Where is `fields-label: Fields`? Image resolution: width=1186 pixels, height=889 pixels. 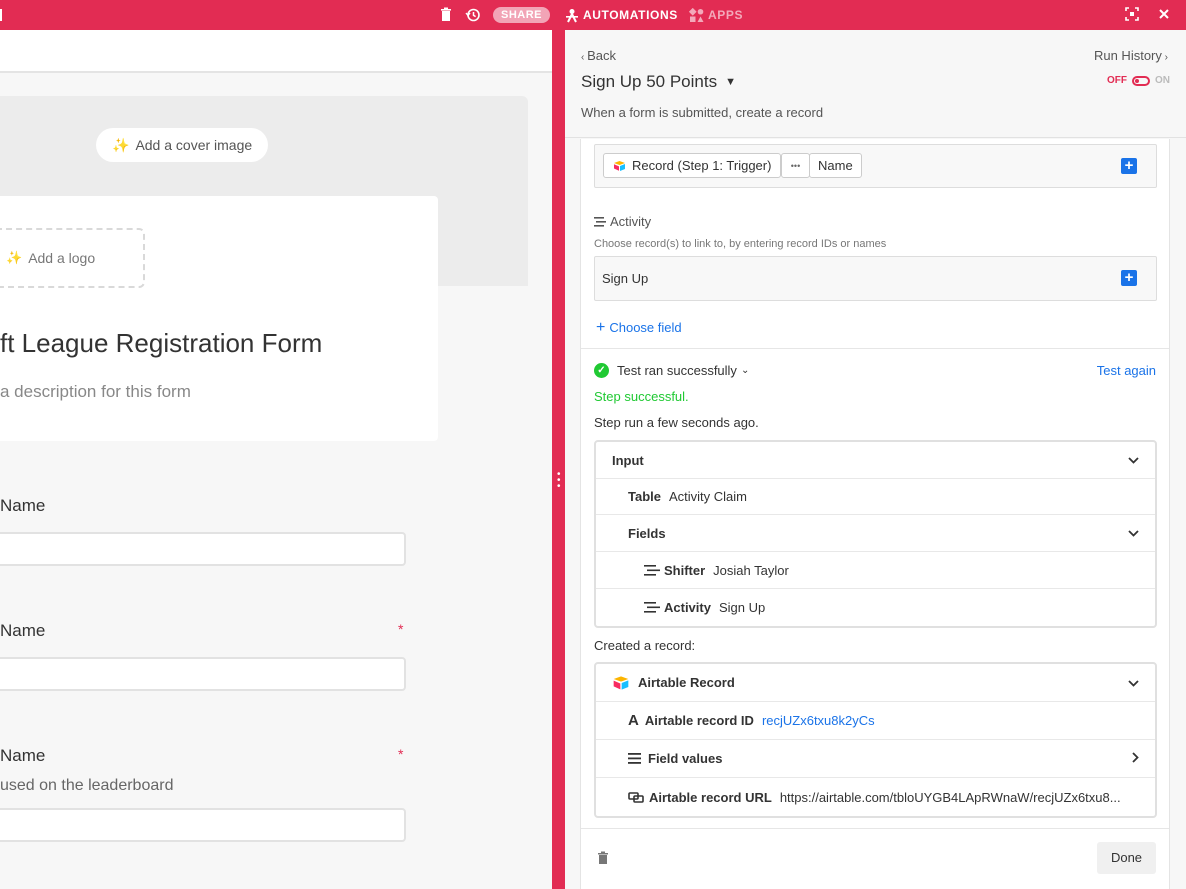 fields-label: Fields is located at coordinates (647, 533).